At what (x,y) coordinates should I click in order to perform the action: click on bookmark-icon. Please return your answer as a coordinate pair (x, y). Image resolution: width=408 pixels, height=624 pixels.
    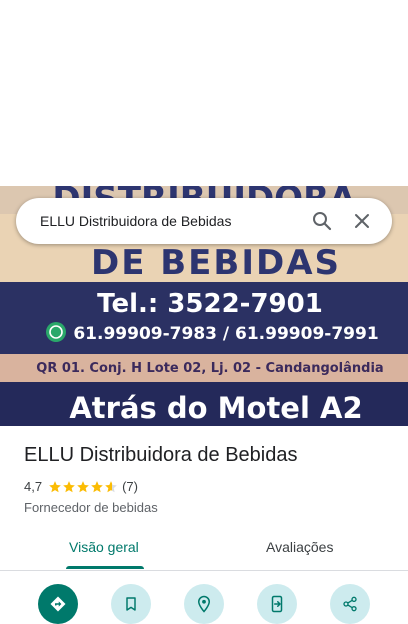
    Looking at the image, I should click on (131, 604).